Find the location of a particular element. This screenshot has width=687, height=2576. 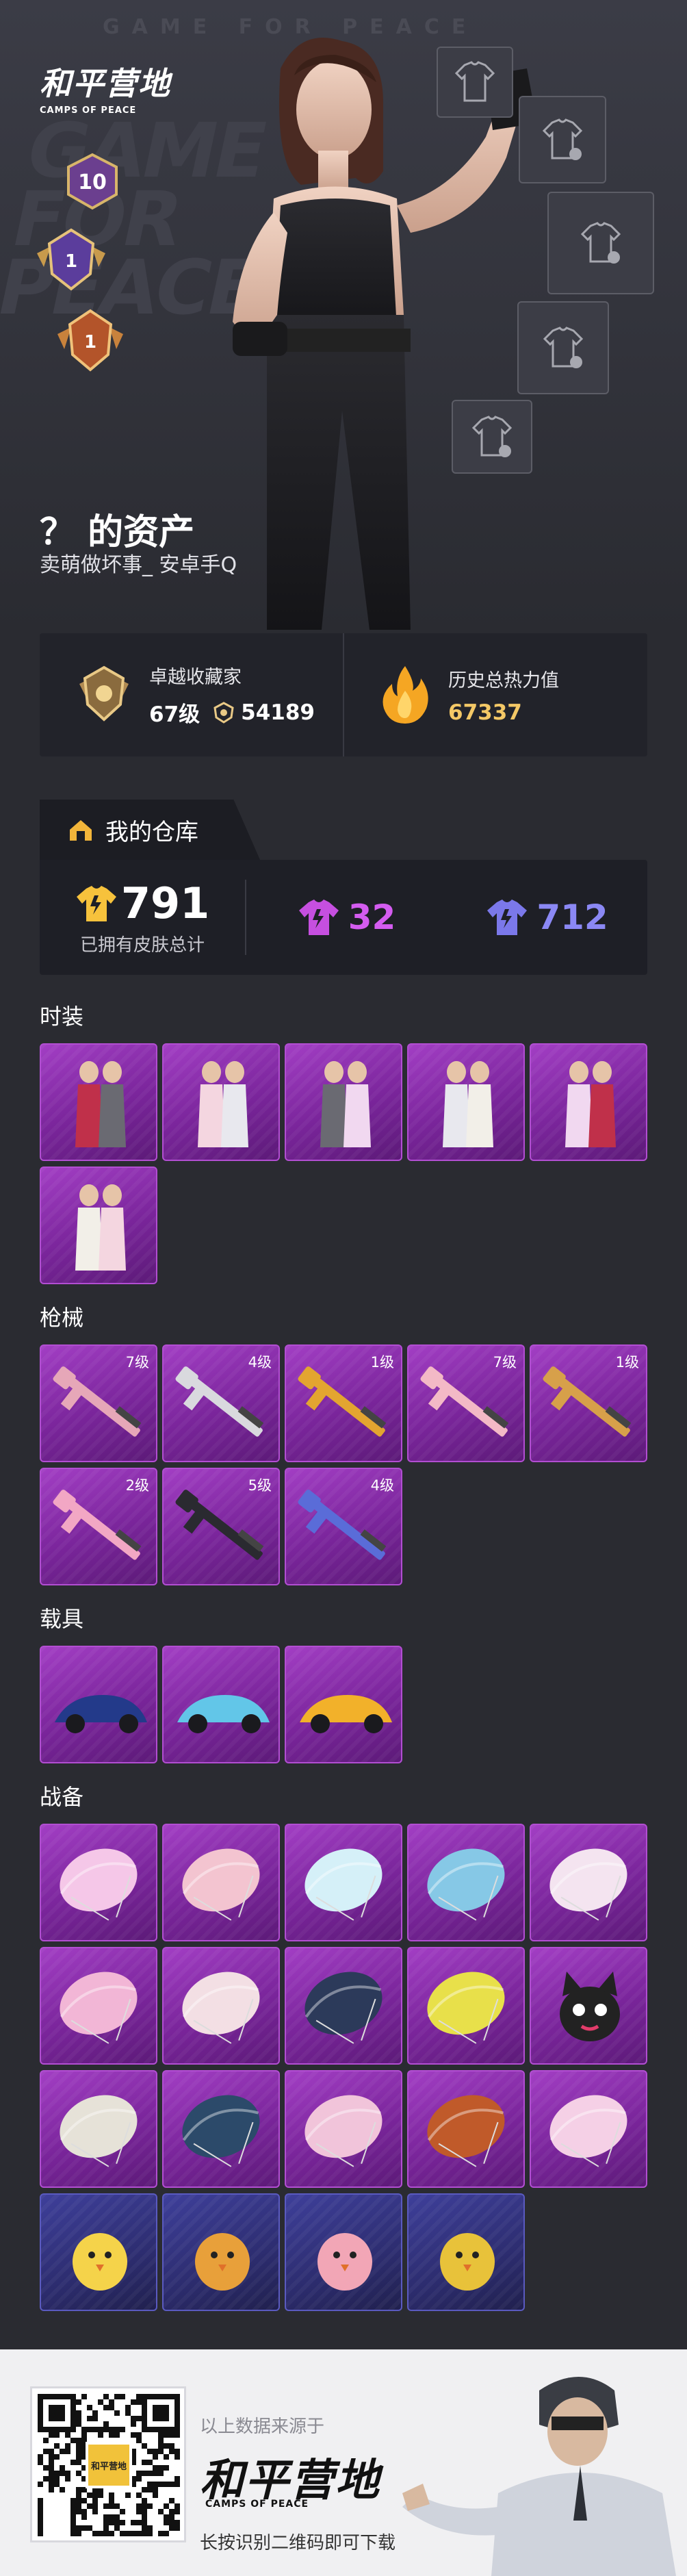

heat-stat: 历史总热力值 67337 is located at coordinates (495, 694).